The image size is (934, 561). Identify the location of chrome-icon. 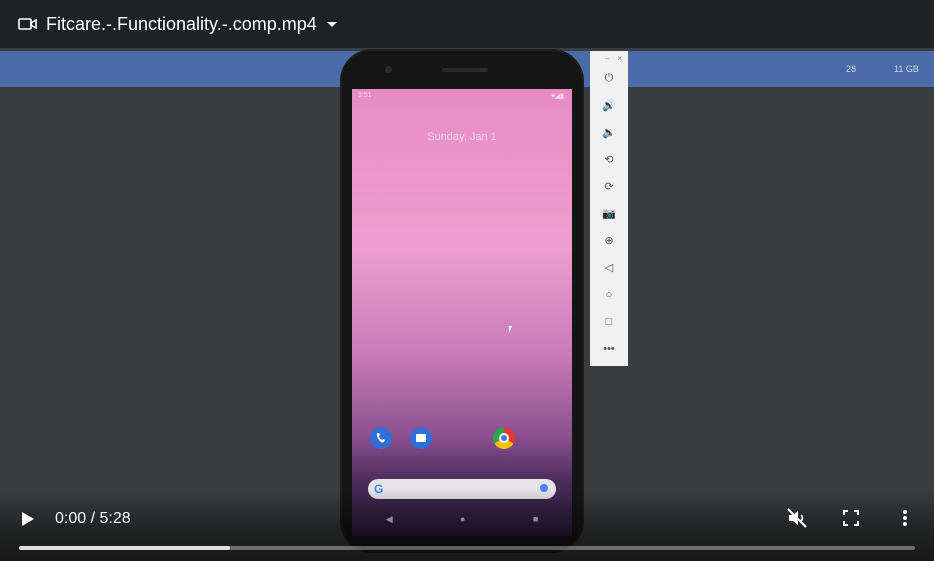
(504, 438).